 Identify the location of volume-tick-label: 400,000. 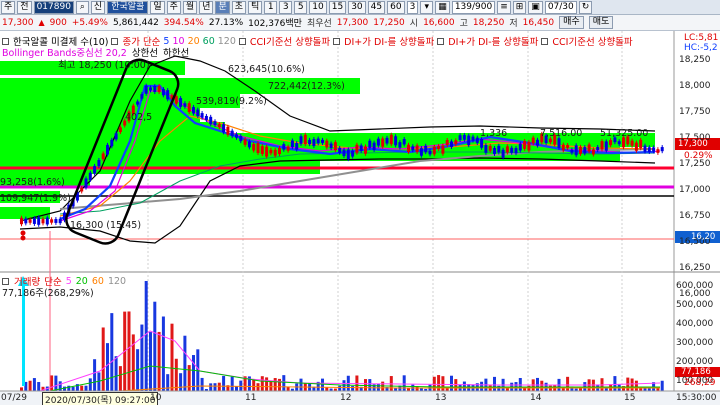
(695, 324).